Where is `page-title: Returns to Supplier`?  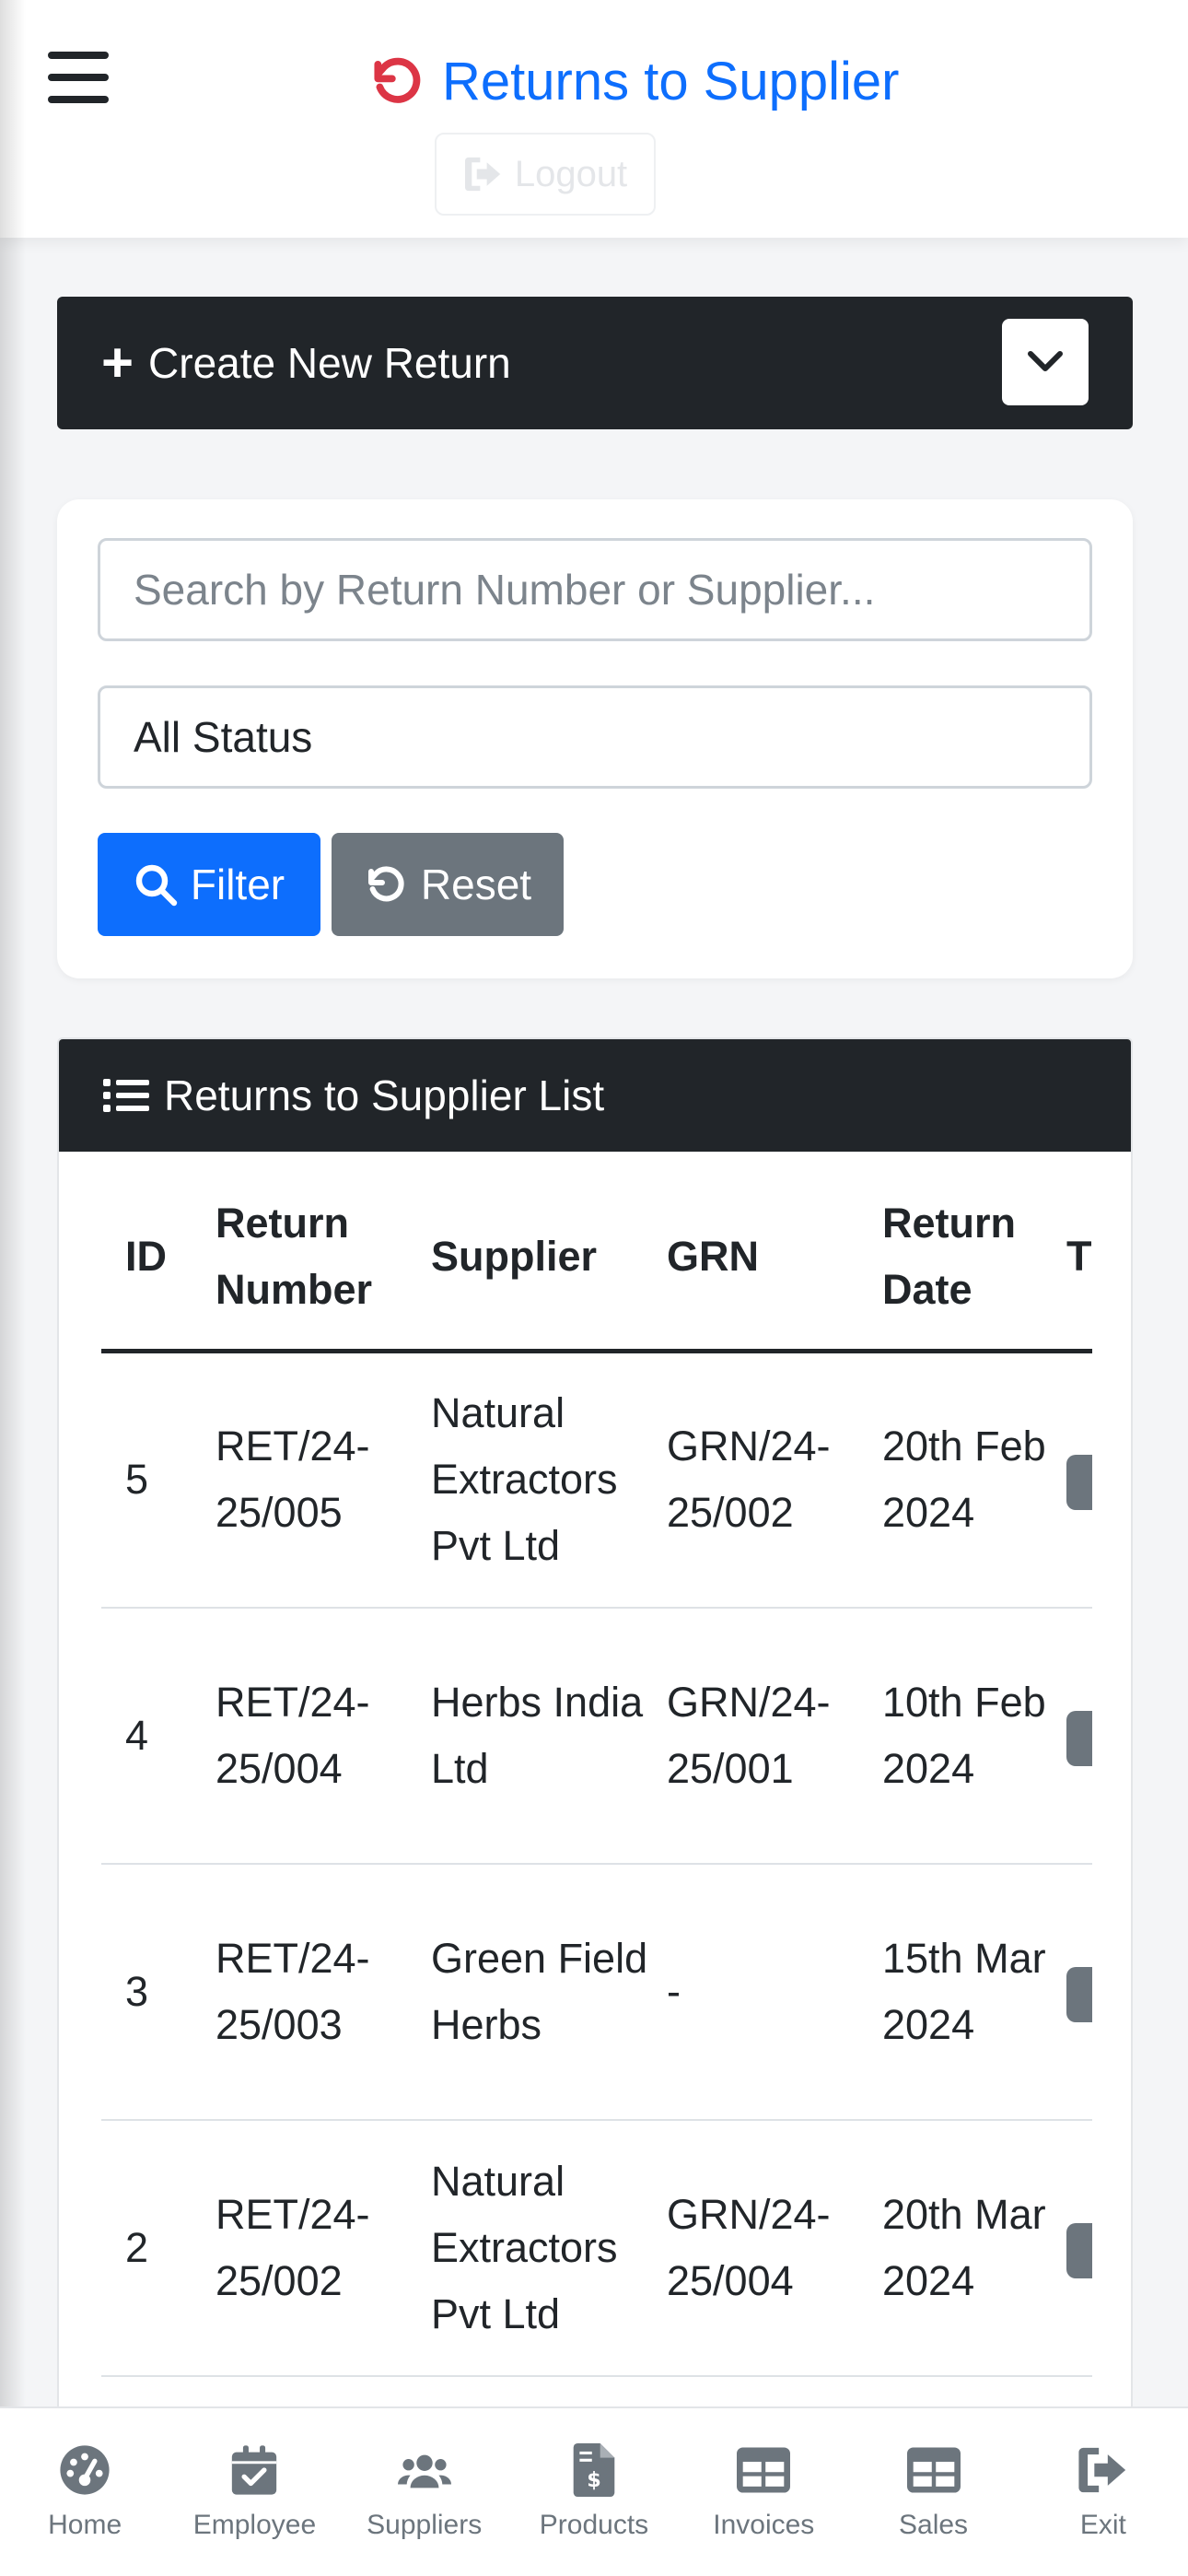 page-title: Returns to Supplier is located at coordinates (633, 81).